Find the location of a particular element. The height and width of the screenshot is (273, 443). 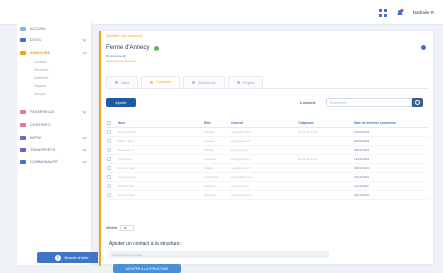

column-header-telephone: Téléphone is located at coordinates (306, 123).